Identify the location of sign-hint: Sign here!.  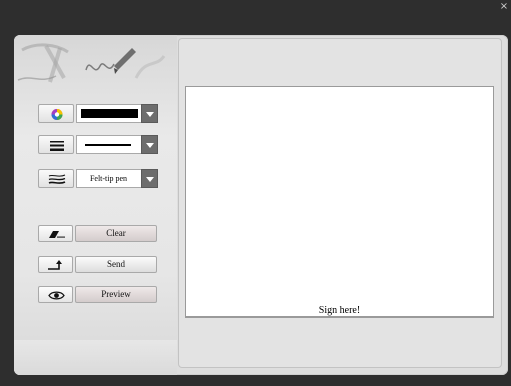
(339, 310).